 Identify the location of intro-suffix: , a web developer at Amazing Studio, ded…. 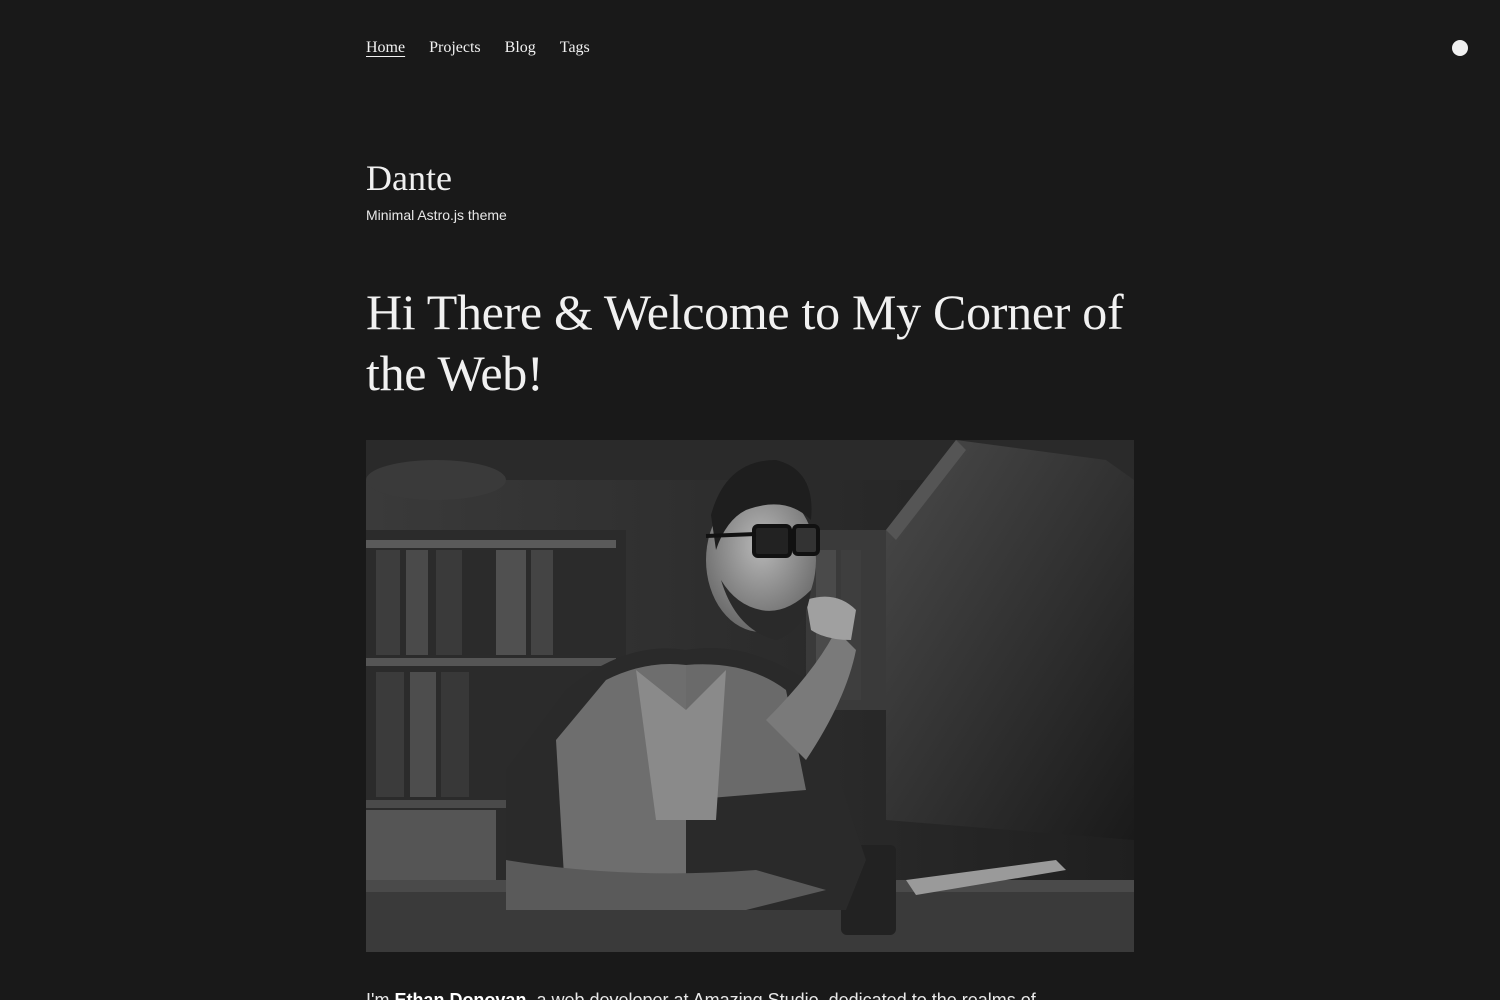
(781, 995).